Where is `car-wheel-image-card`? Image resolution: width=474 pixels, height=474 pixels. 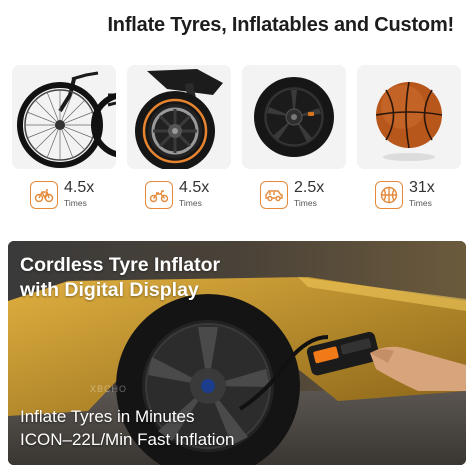 car-wheel-image-card is located at coordinates (294, 117).